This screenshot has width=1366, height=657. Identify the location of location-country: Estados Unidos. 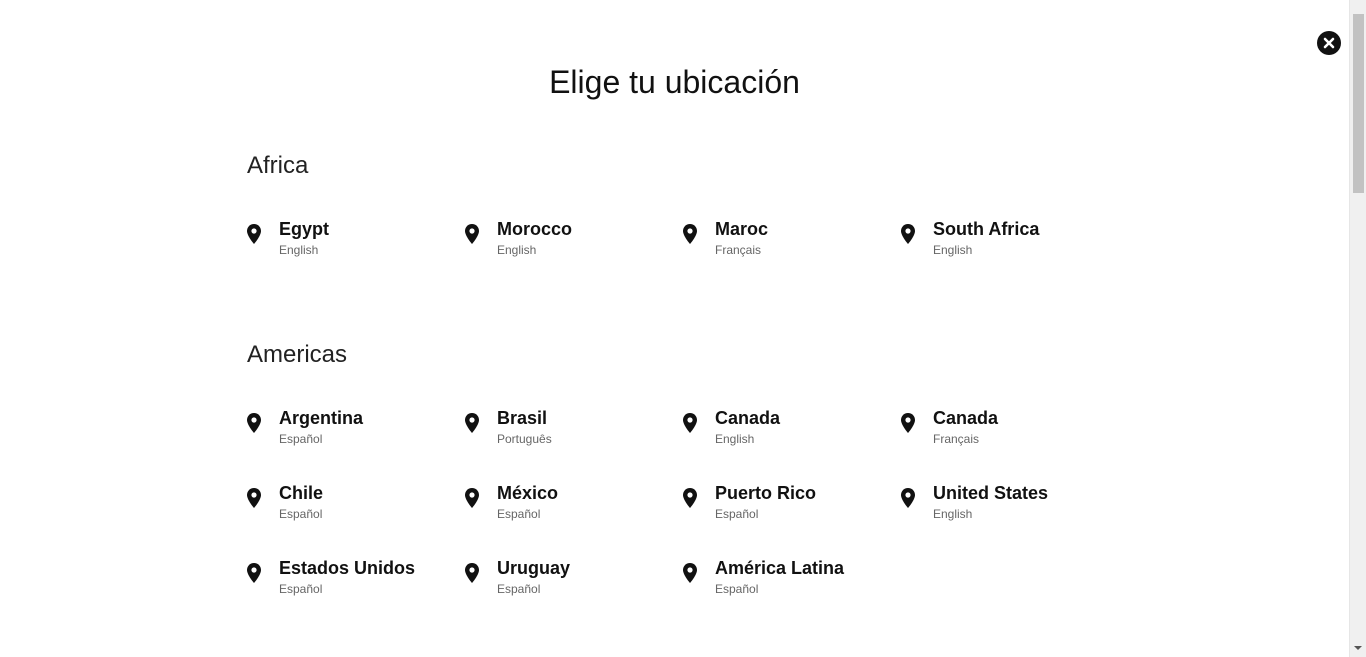
(347, 568).